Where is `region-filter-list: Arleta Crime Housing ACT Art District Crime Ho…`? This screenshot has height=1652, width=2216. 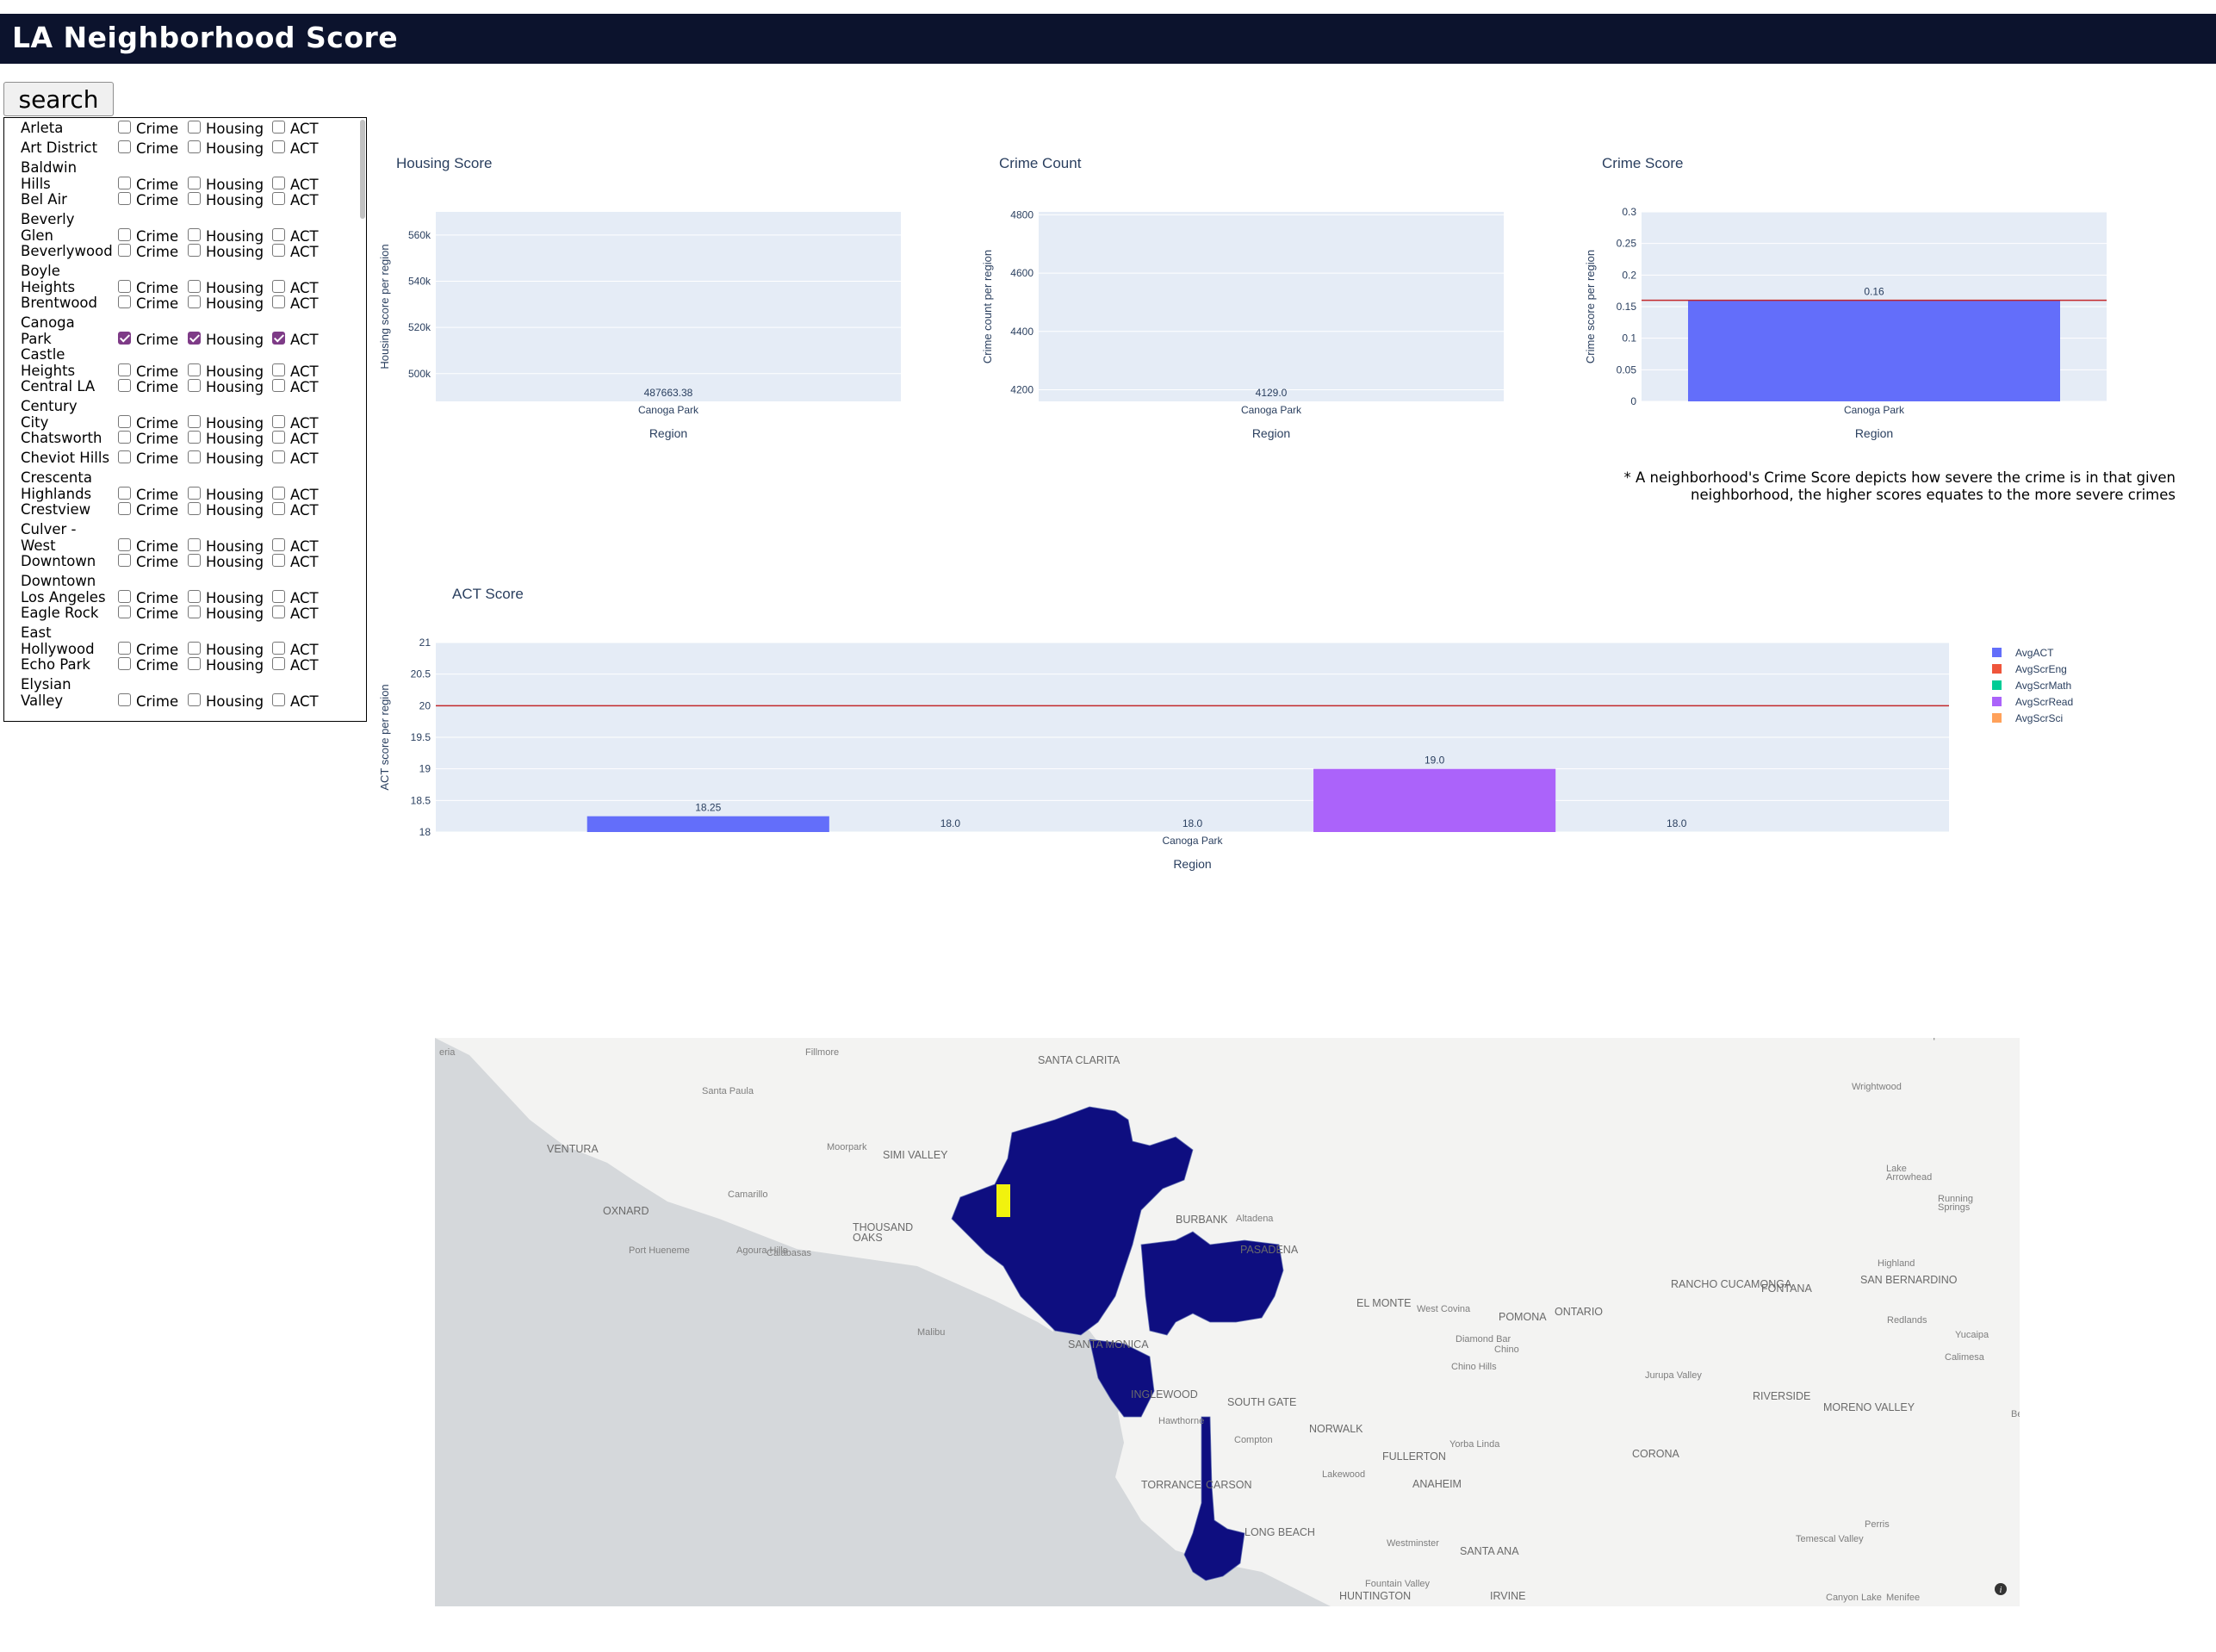
region-filter-list: Arleta Crime Housing ACT Art District Crime Ho… is located at coordinates (185, 419).